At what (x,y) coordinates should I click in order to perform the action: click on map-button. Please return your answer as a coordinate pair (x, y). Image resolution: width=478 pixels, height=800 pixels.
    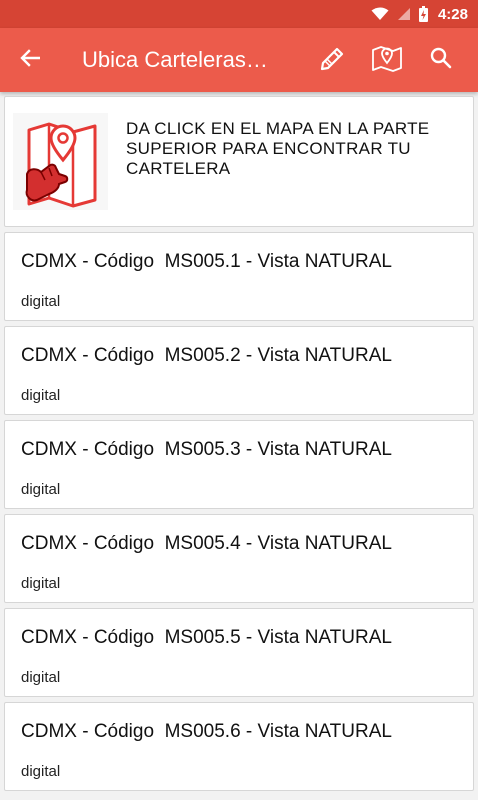
    Looking at the image, I should click on (387, 60).